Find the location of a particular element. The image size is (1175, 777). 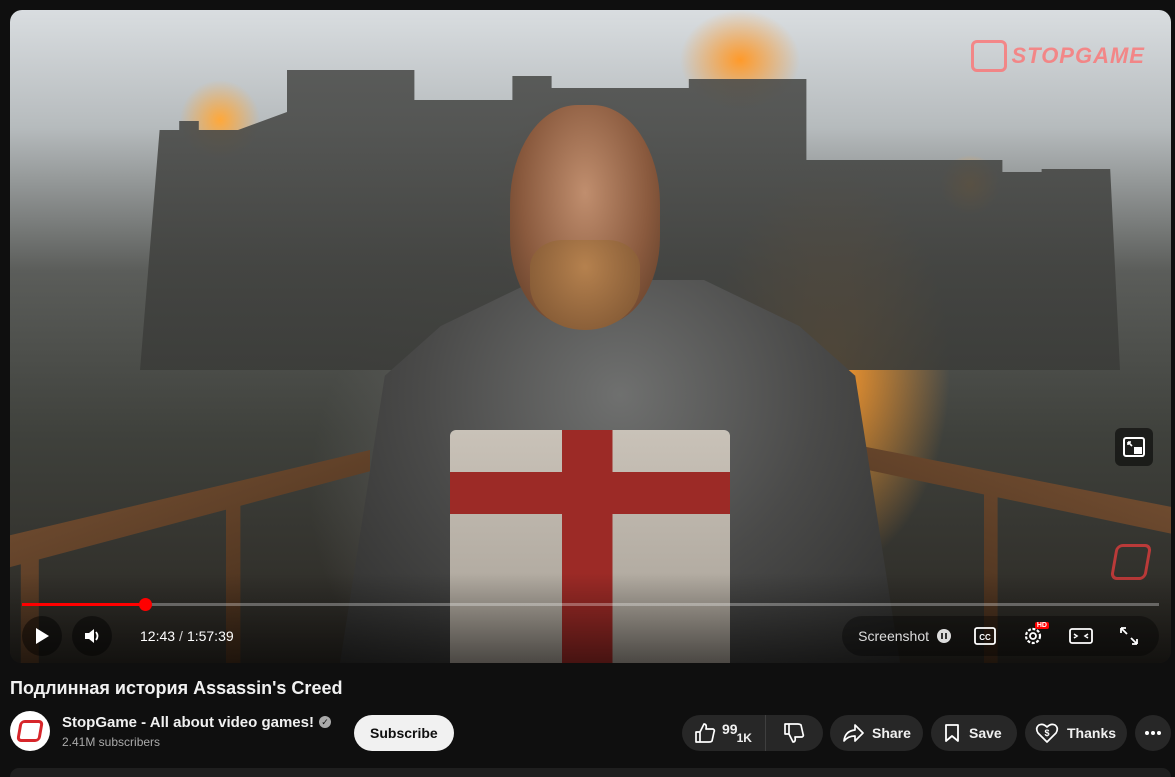

screenshot-label: Screenshot is located at coordinates (893, 636).